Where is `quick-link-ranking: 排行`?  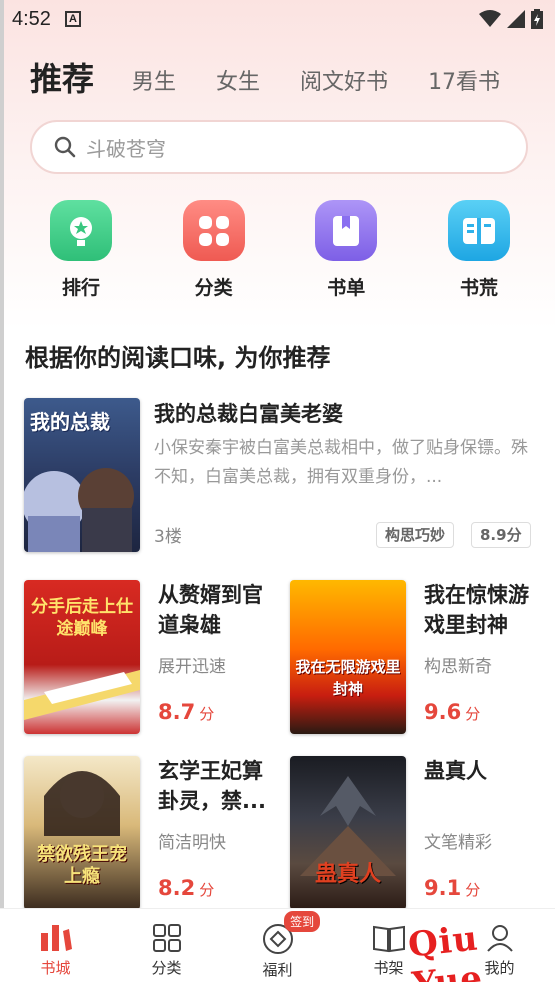 quick-link-ranking: 排行 is located at coordinates (81, 250).